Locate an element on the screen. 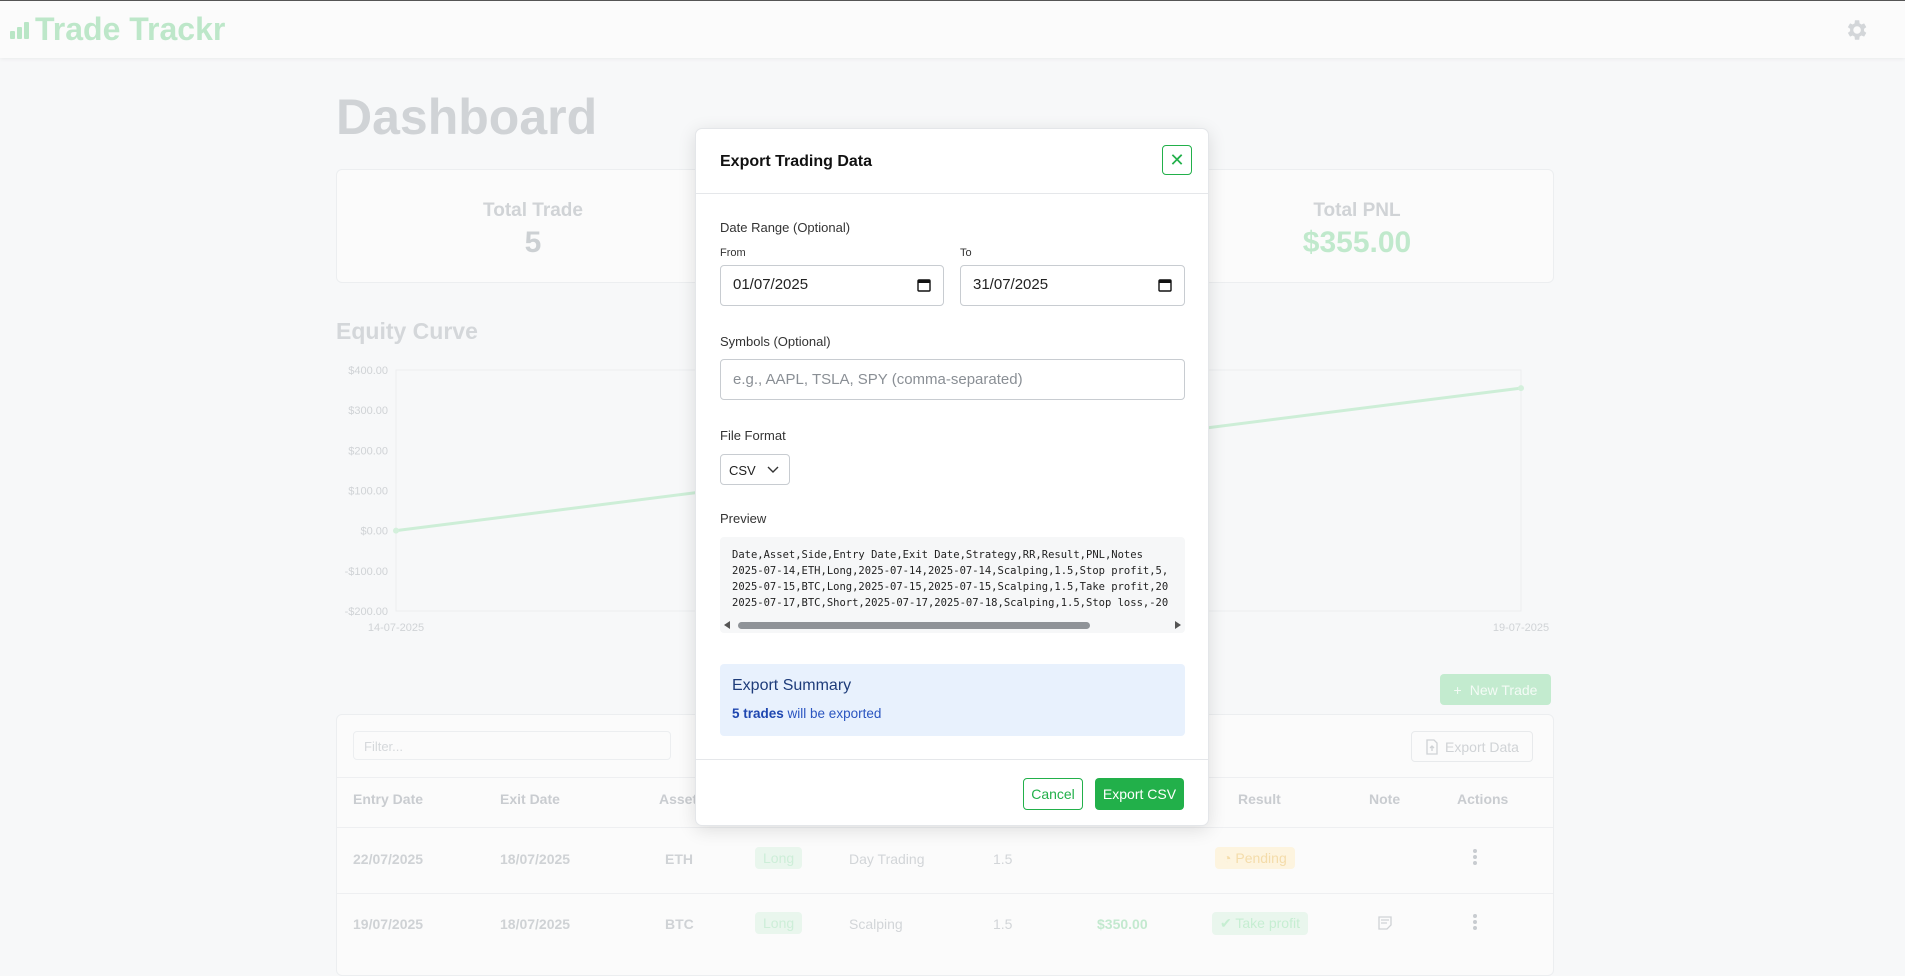  symbols-input: e.g., AAPL, TSLA, SPY (comma-separated) is located at coordinates (952, 379).